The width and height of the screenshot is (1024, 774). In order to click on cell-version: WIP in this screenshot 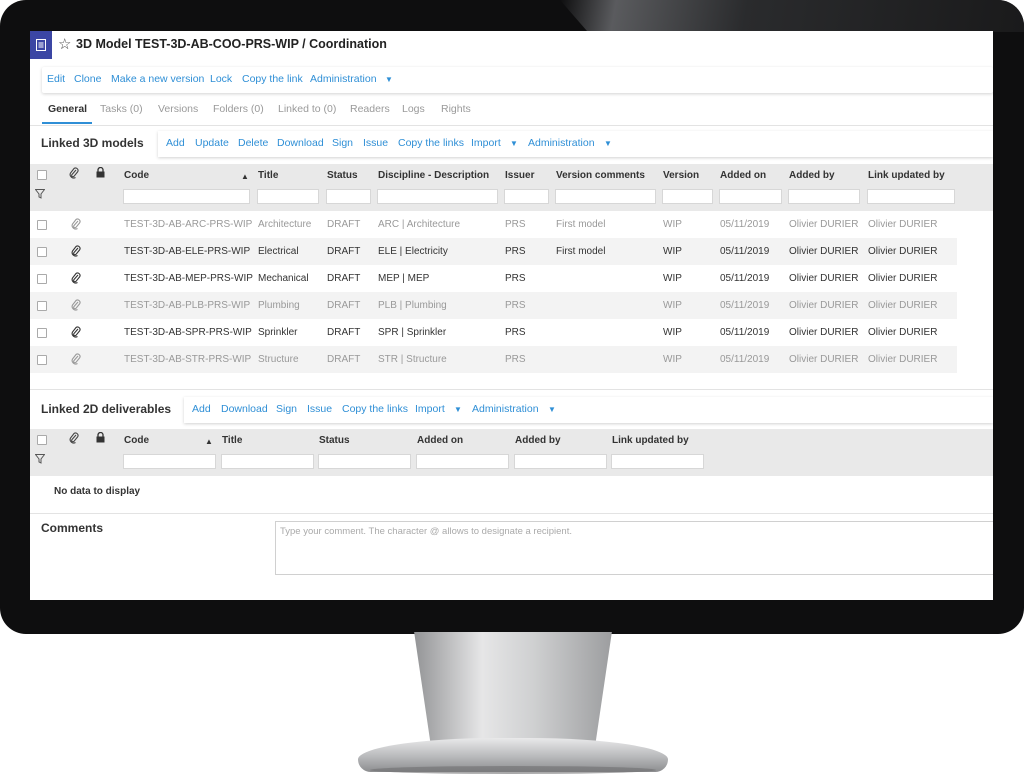, I will do `click(672, 332)`.